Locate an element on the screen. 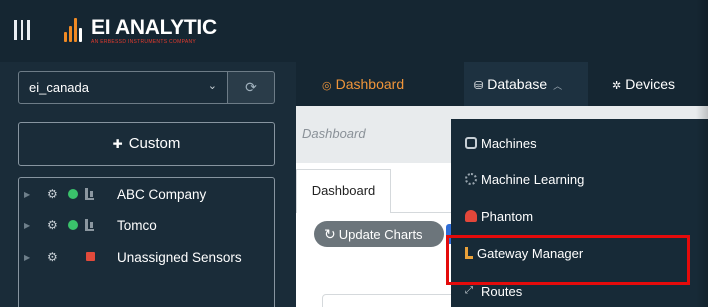 The image size is (708, 307). menu-item-phantom: Phantom is located at coordinates (499, 216).